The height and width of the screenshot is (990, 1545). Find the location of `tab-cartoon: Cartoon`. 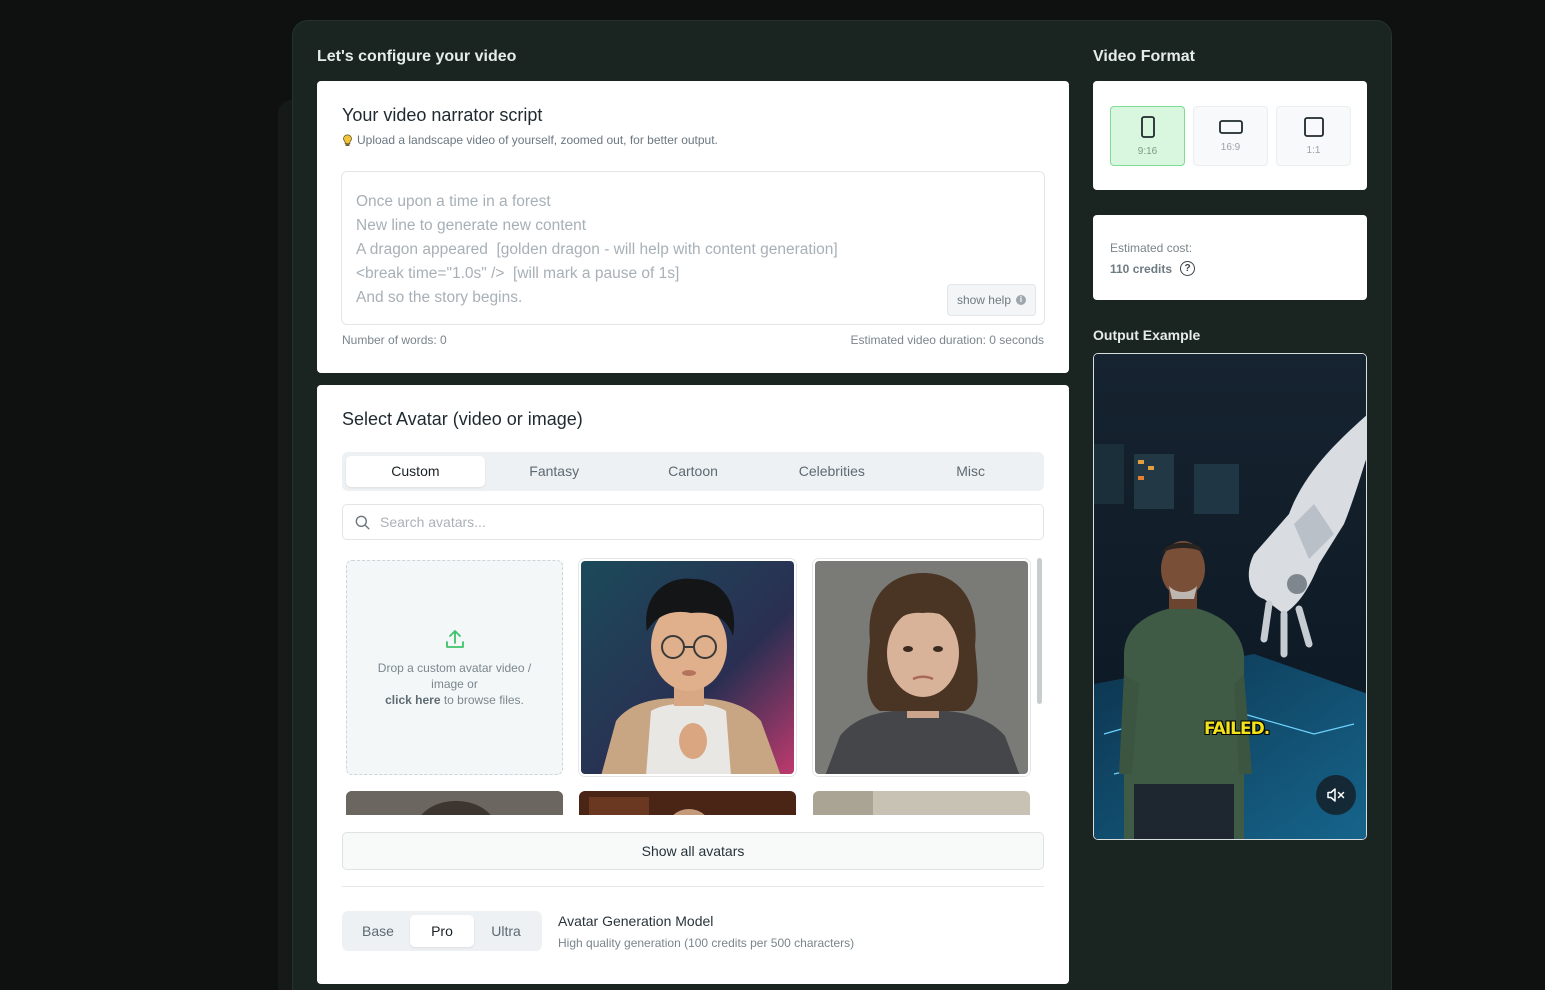

tab-cartoon: Cartoon is located at coordinates (693, 471).